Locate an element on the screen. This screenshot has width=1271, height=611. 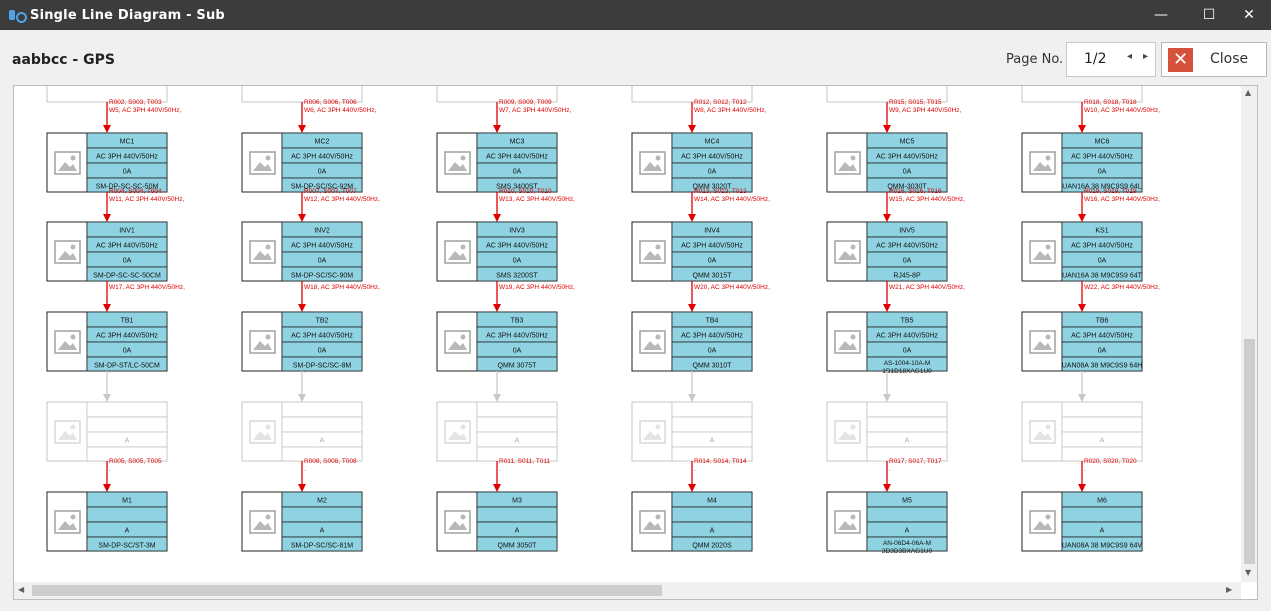
device-cell-text: AS-1004-10A-M is located at coordinates (907, 363).